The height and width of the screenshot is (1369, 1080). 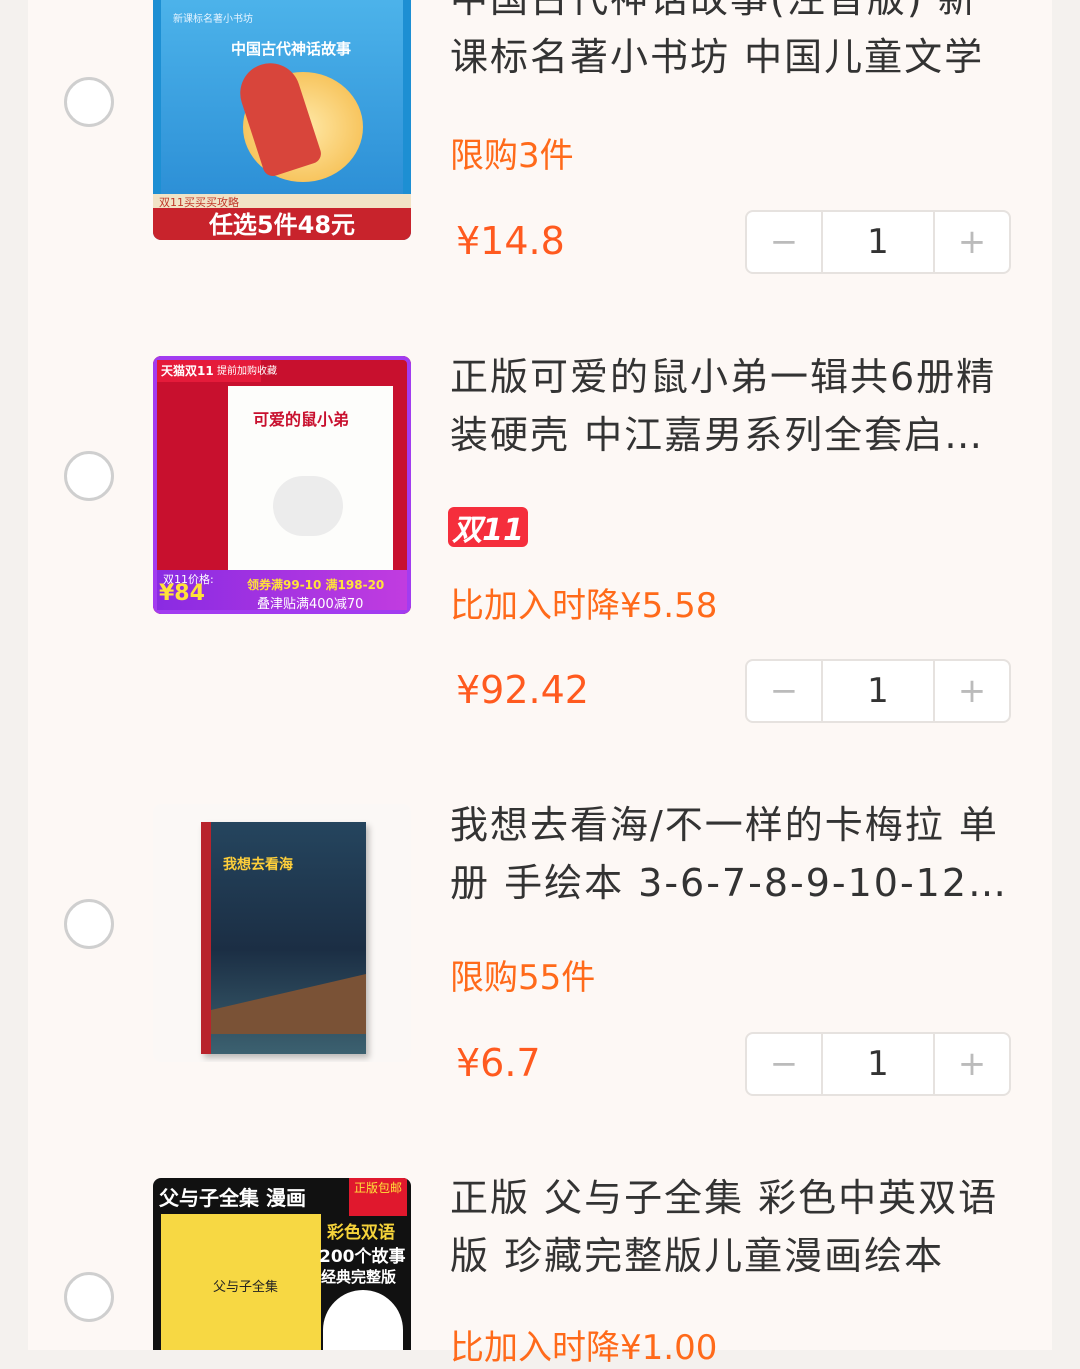 What do you see at coordinates (291, 49) in the screenshot?
I see `cover-title: 中国古代神话故事` at bounding box center [291, 49].